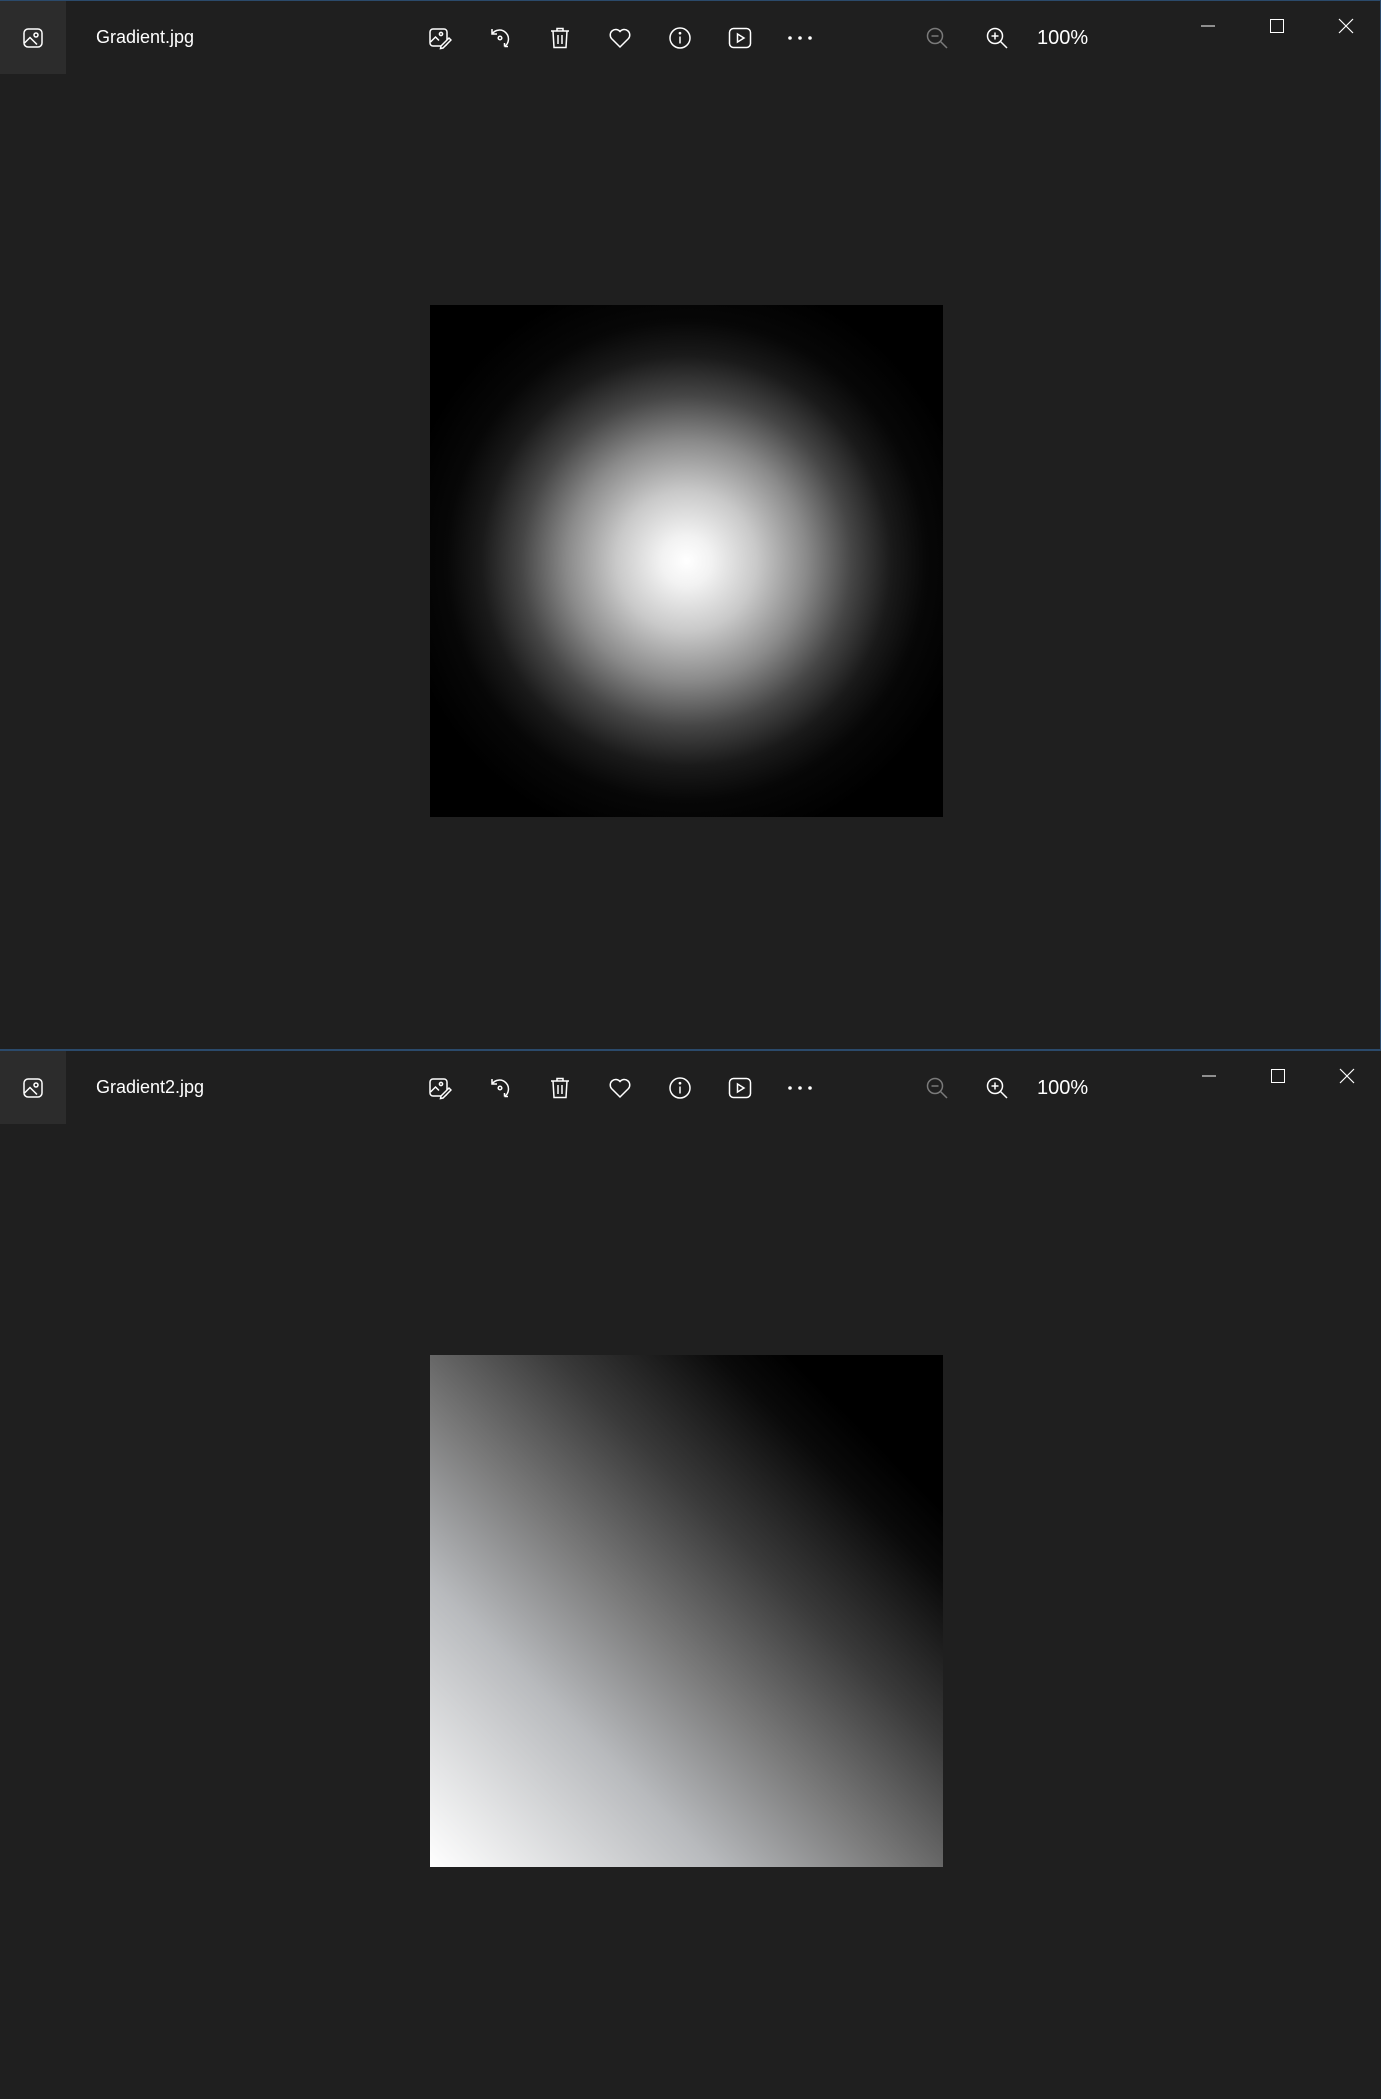  What do you see at coordinates (150, 1087) in the screenshot?
I see `file-name: Gradient2.jpg` at bounding box center [150, 1087].